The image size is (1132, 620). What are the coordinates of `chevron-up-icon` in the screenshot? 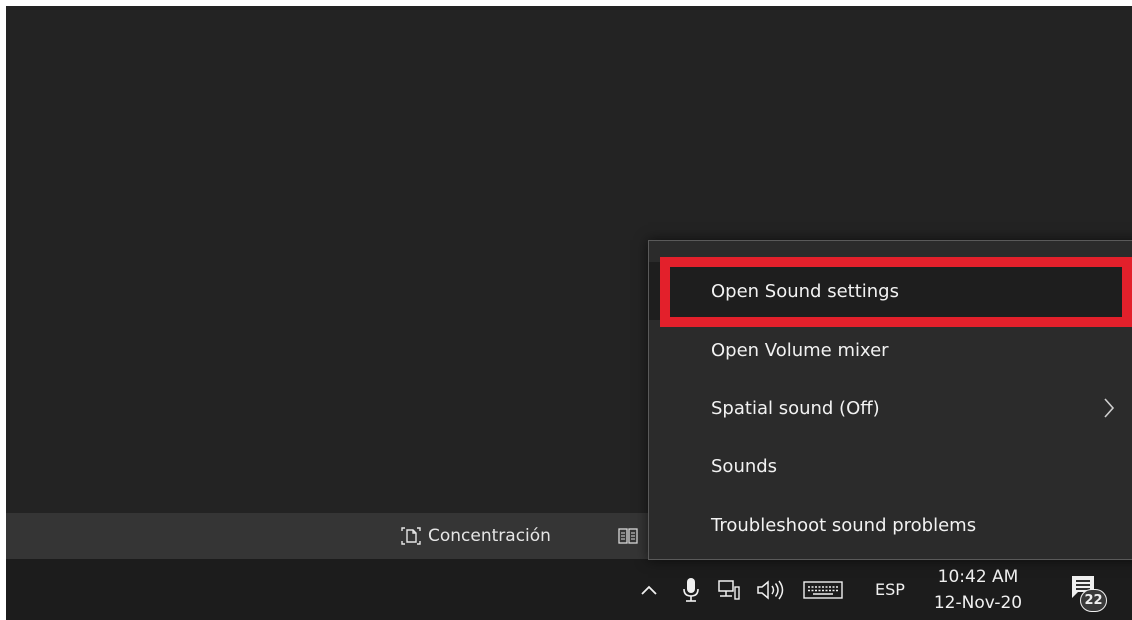 It's located at (649, 589).